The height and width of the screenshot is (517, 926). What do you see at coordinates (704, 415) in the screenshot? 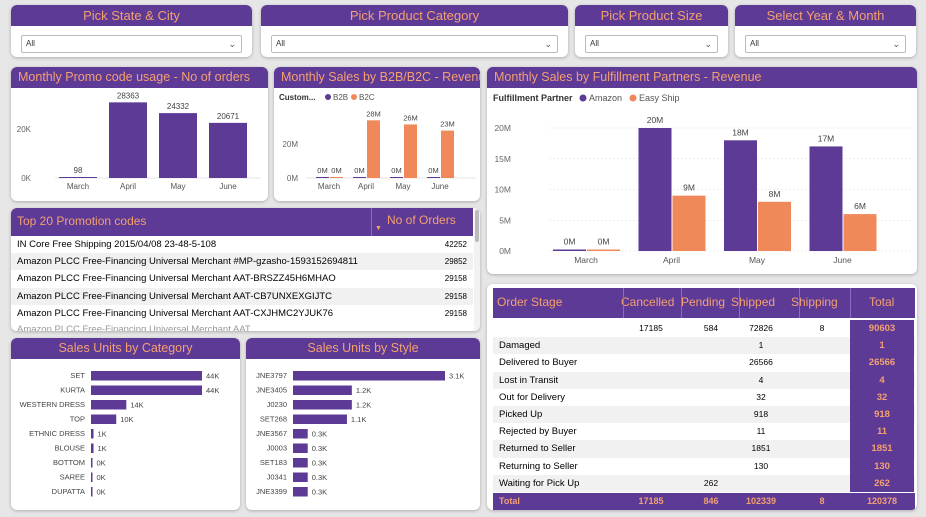
I see `table-row: Picked Up 918 918` at bounding box center [704, 415].